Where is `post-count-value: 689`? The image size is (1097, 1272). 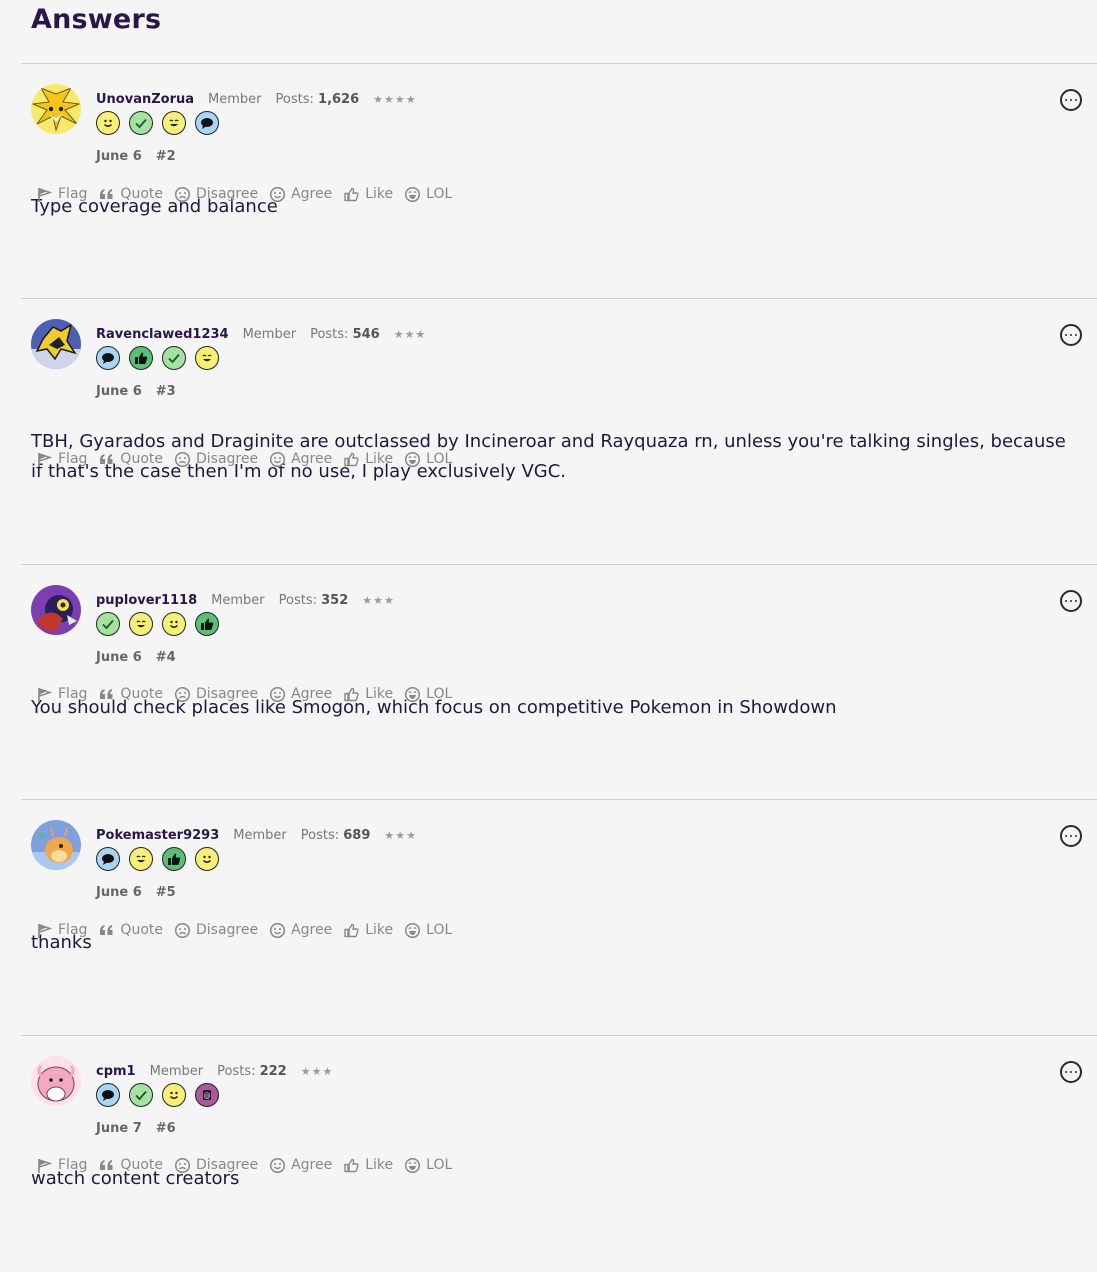 post-count-value: 689 is located at coordinates (357, 835).